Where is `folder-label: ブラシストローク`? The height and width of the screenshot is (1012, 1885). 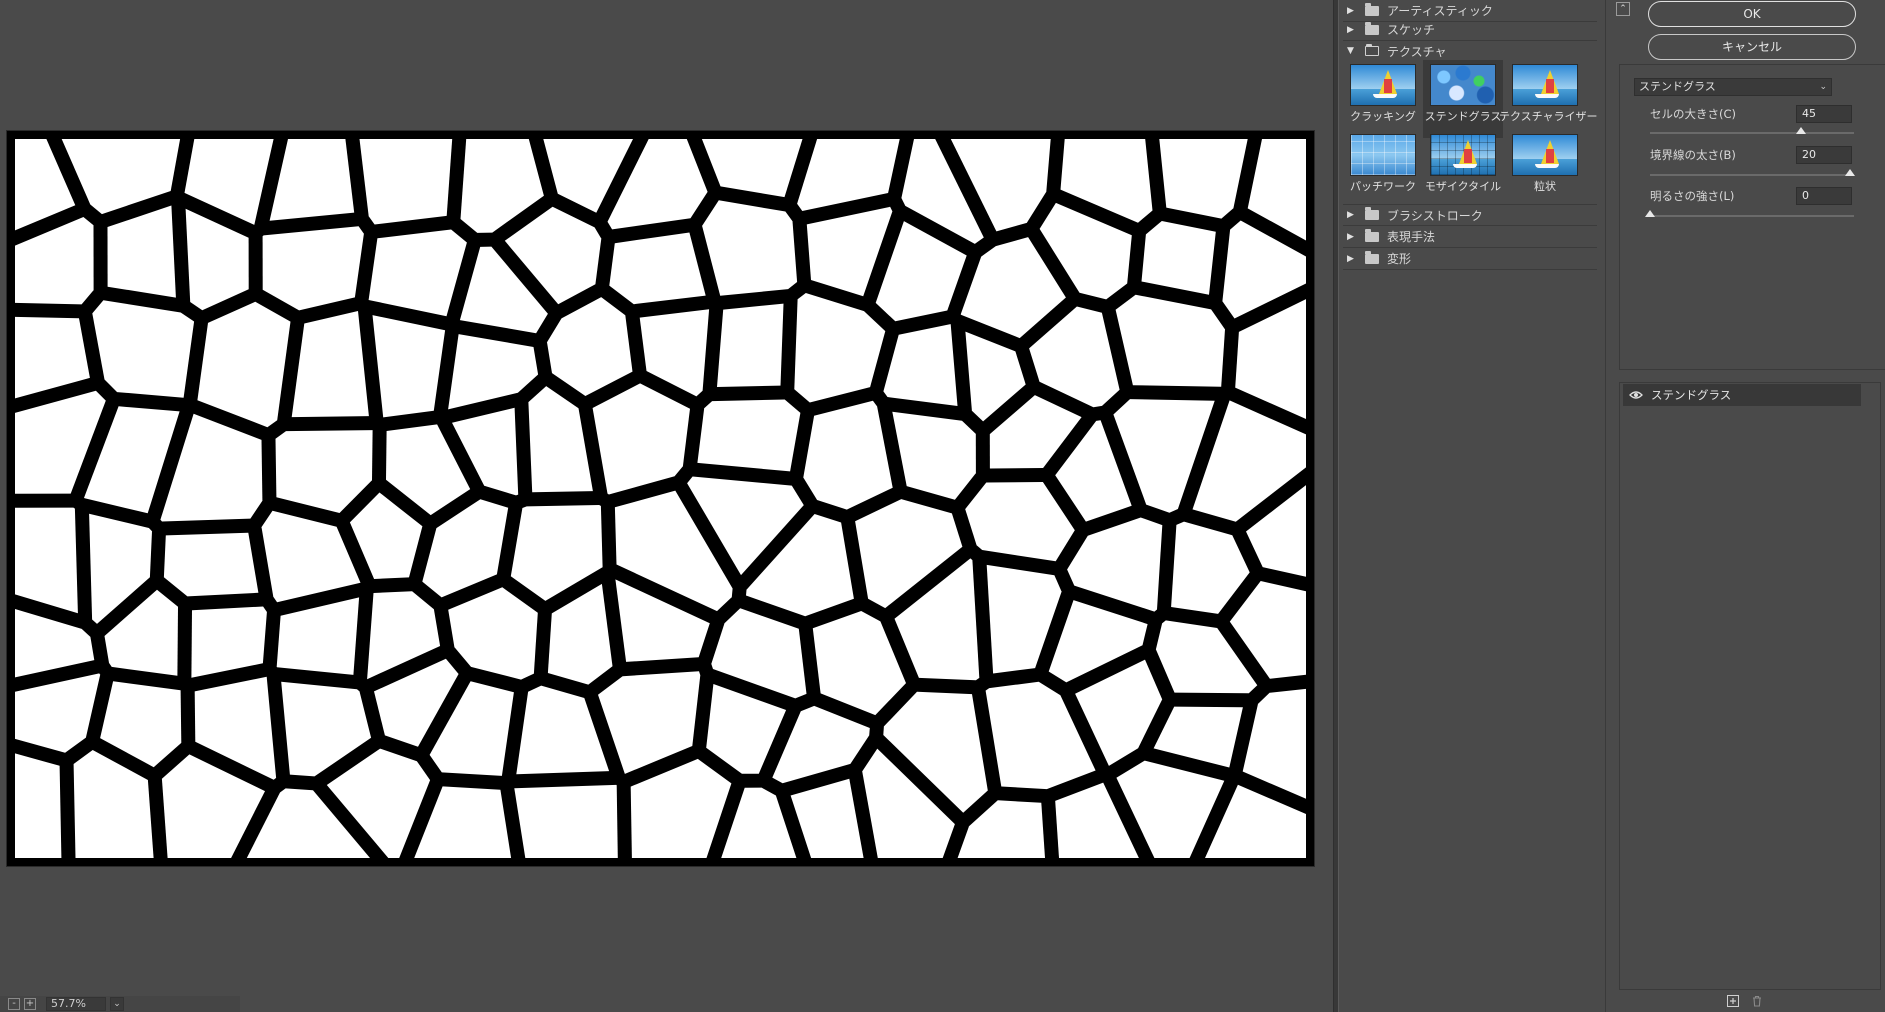
folder-label: ブラシストローク is located at coordinates (1435, 215).